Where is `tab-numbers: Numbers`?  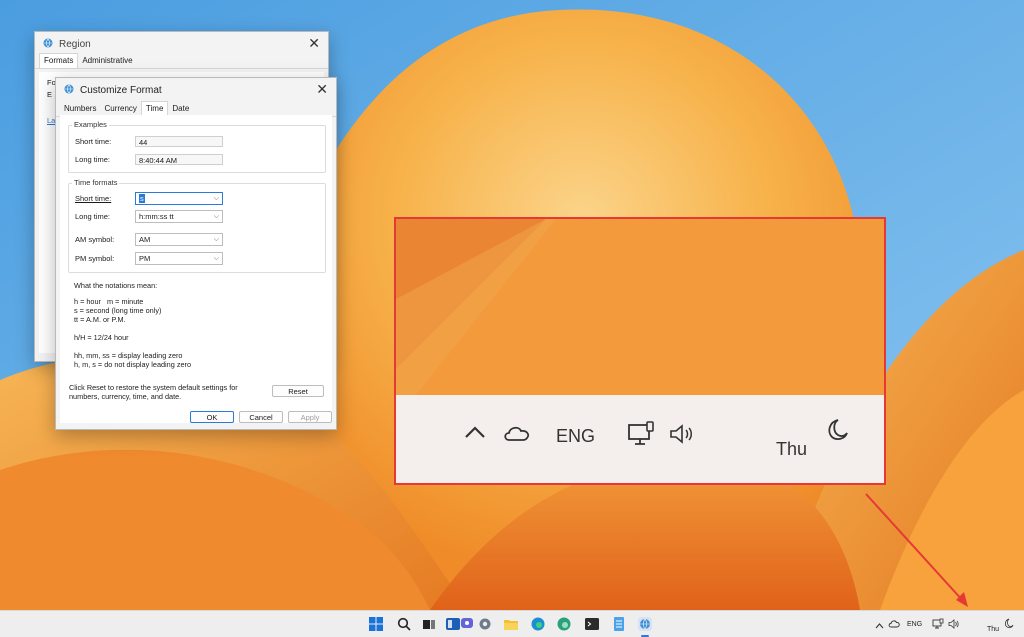
tab-numbers: Numbers is located at coordinates (80, 109).